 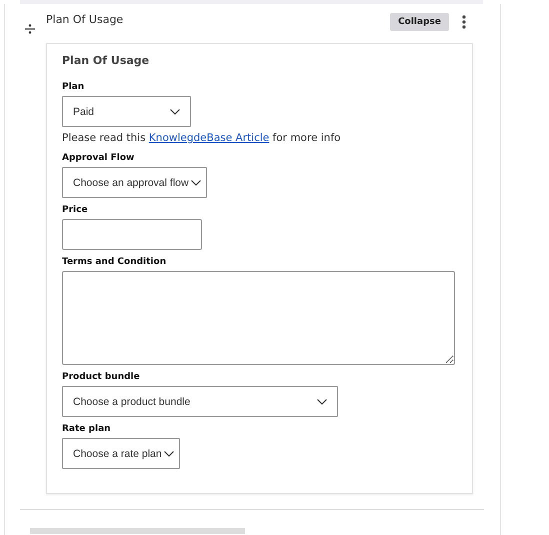 I want to click on section-title: Plan Of Usage, so click(x=85, y=19).